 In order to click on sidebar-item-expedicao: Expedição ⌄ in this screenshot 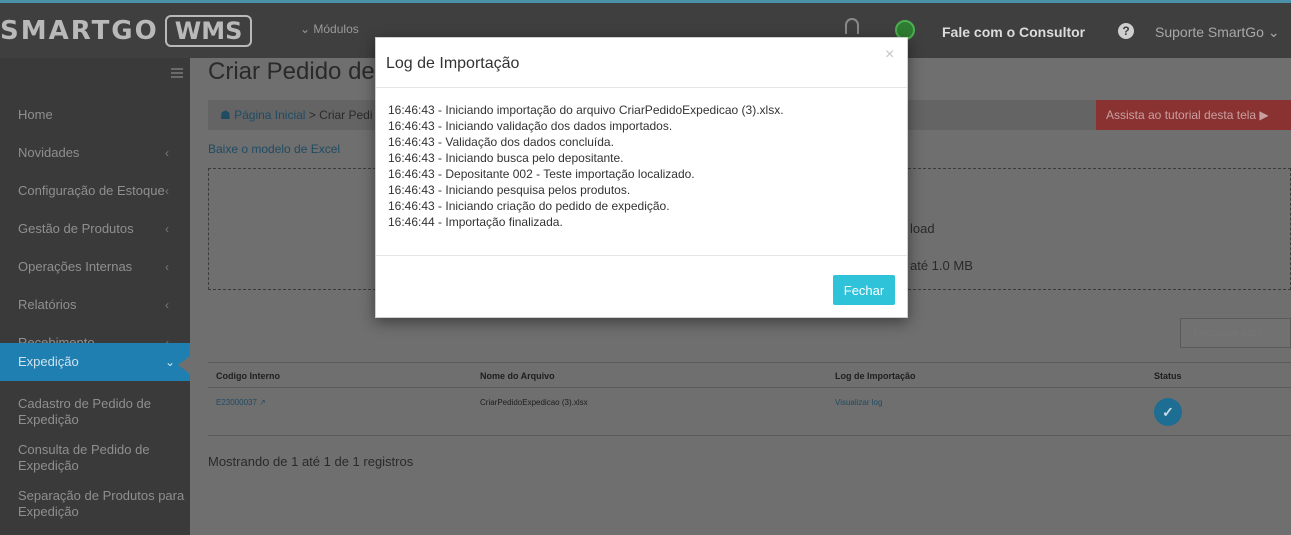, I will do `click(95, 362)`.